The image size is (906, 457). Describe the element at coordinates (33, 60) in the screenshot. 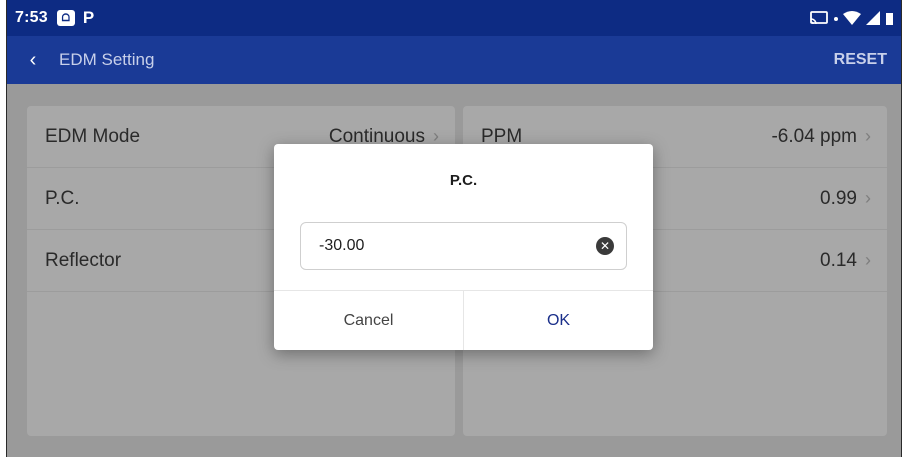

I see `back-chevron-icon: ‹` at that location.